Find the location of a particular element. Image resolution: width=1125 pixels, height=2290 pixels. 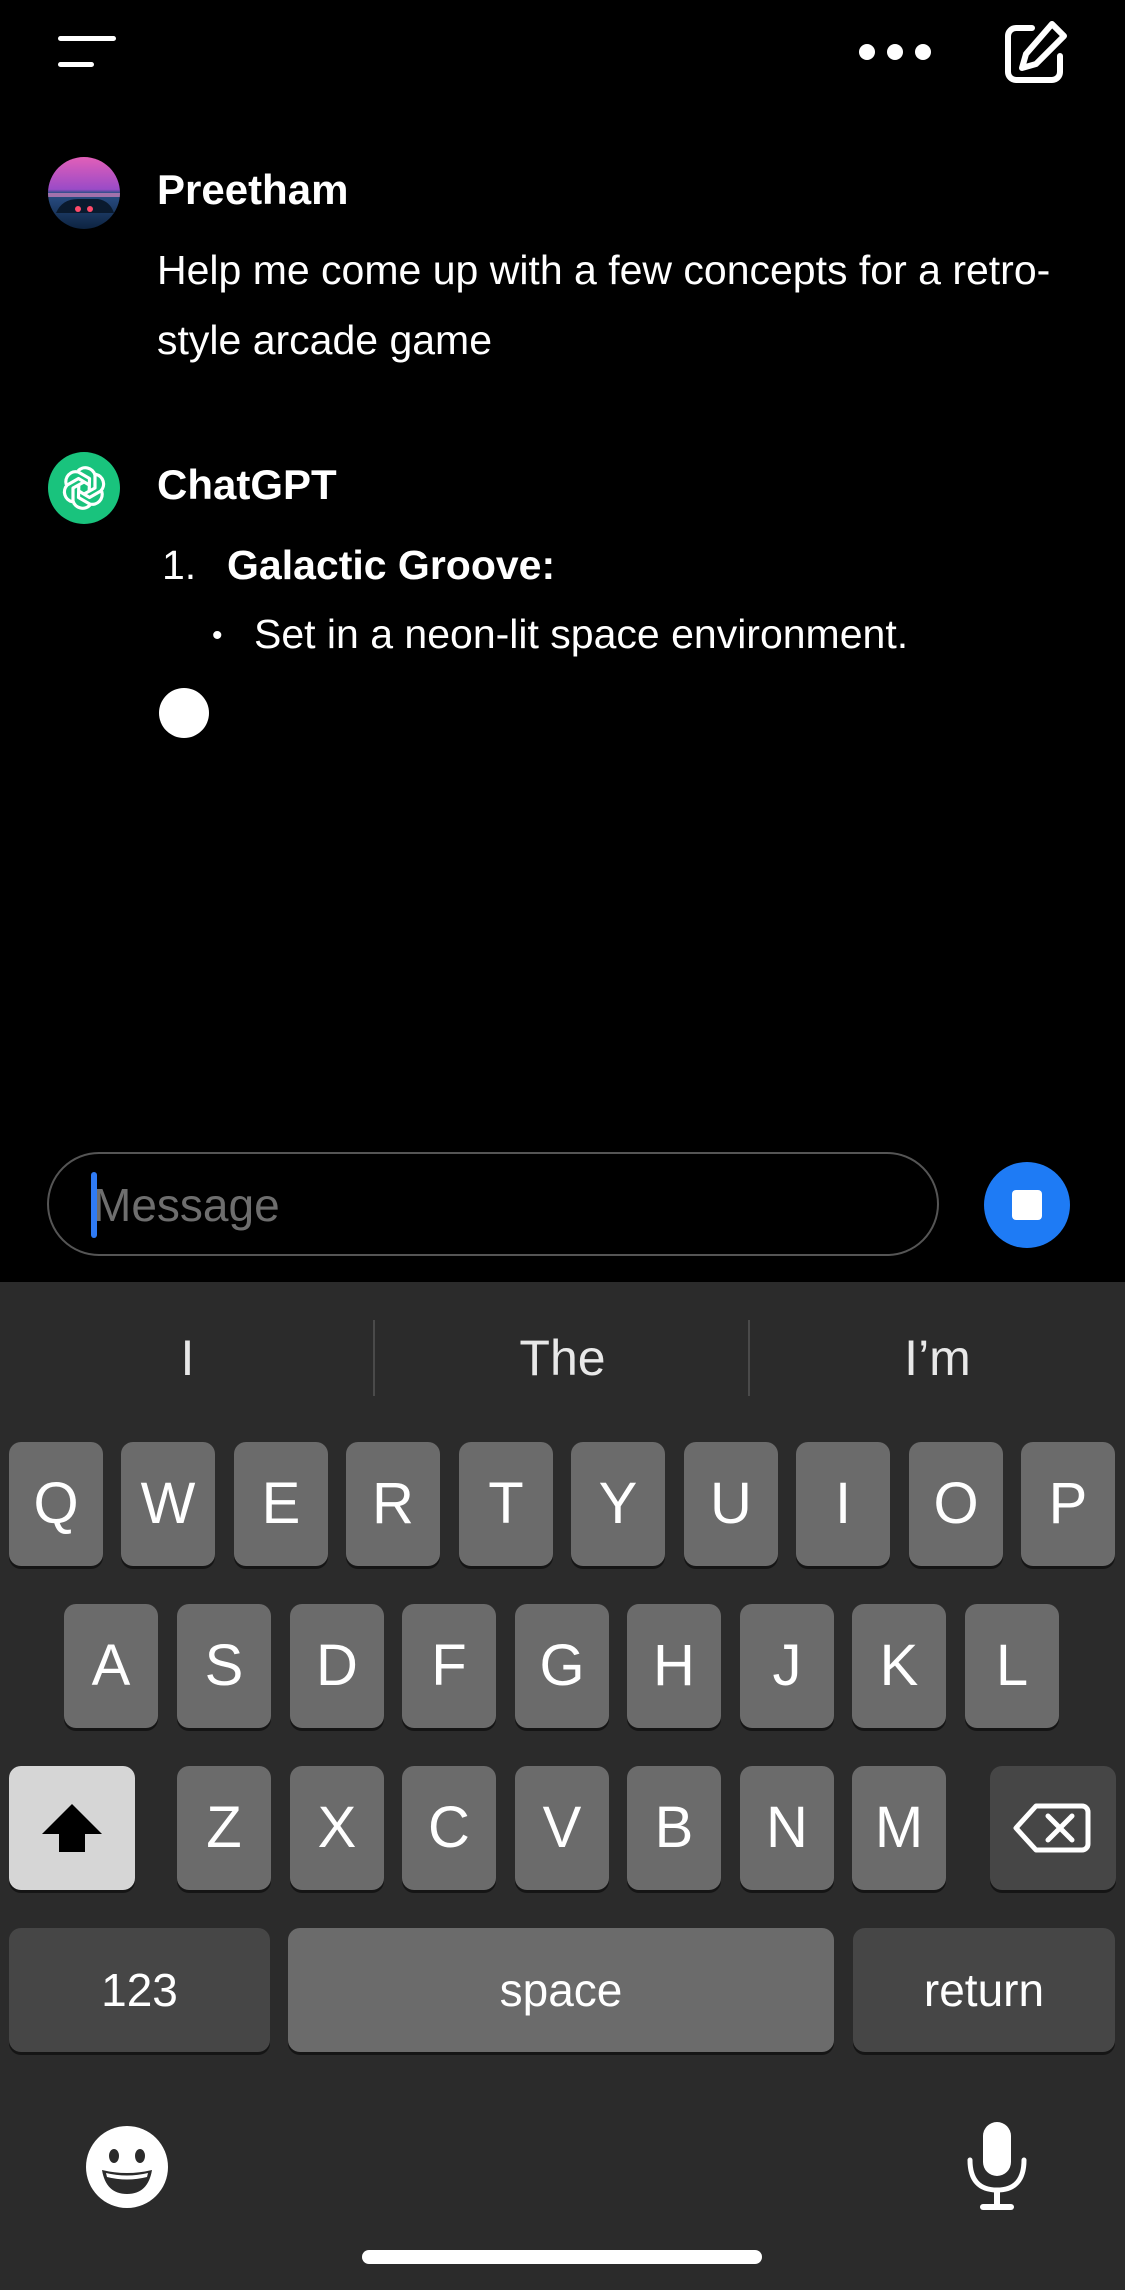

delete-key is located at coordinates (1053, 1828).